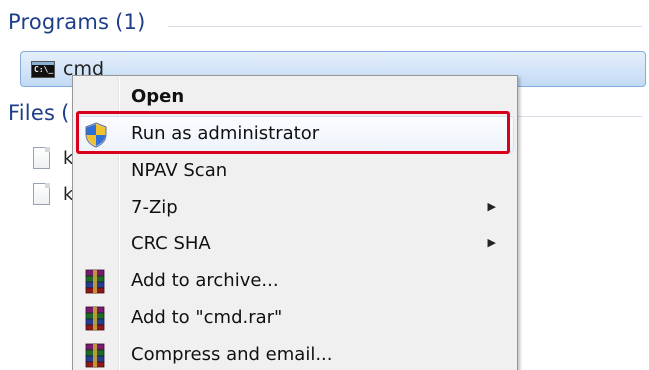  What do you see at coordinates (295, 318) in the screenshot?
I see `menu-item-add-to-cmd-rar: Add to "cmd.rar"` at bounding box center [295, 318].